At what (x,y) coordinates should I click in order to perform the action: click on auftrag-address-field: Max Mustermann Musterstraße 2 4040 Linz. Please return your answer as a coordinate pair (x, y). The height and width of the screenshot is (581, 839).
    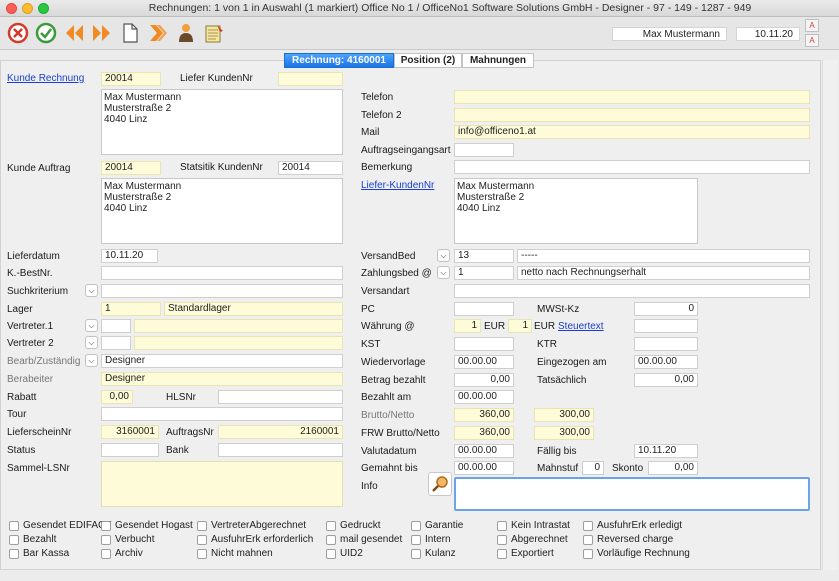
    Looking at the image, I should click on (222, 211).